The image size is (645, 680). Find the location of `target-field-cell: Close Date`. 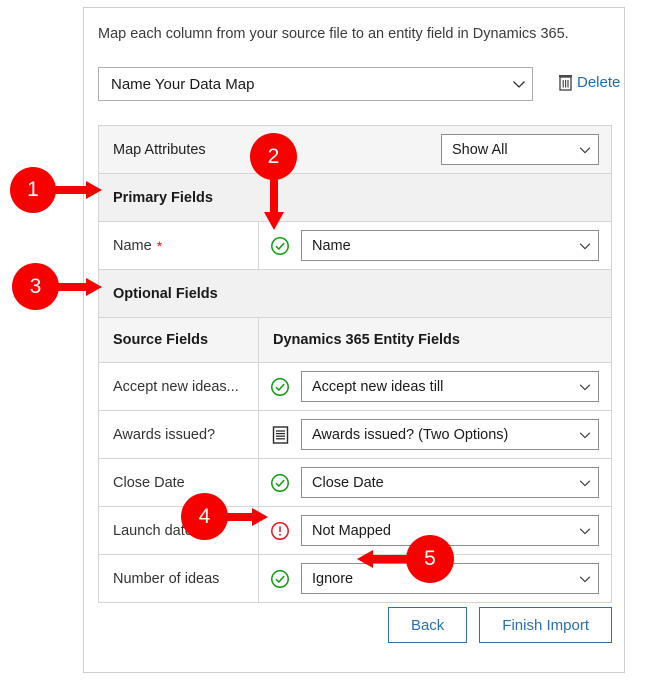

target-field-cell: Close Date is located at coordinates (456, 482).